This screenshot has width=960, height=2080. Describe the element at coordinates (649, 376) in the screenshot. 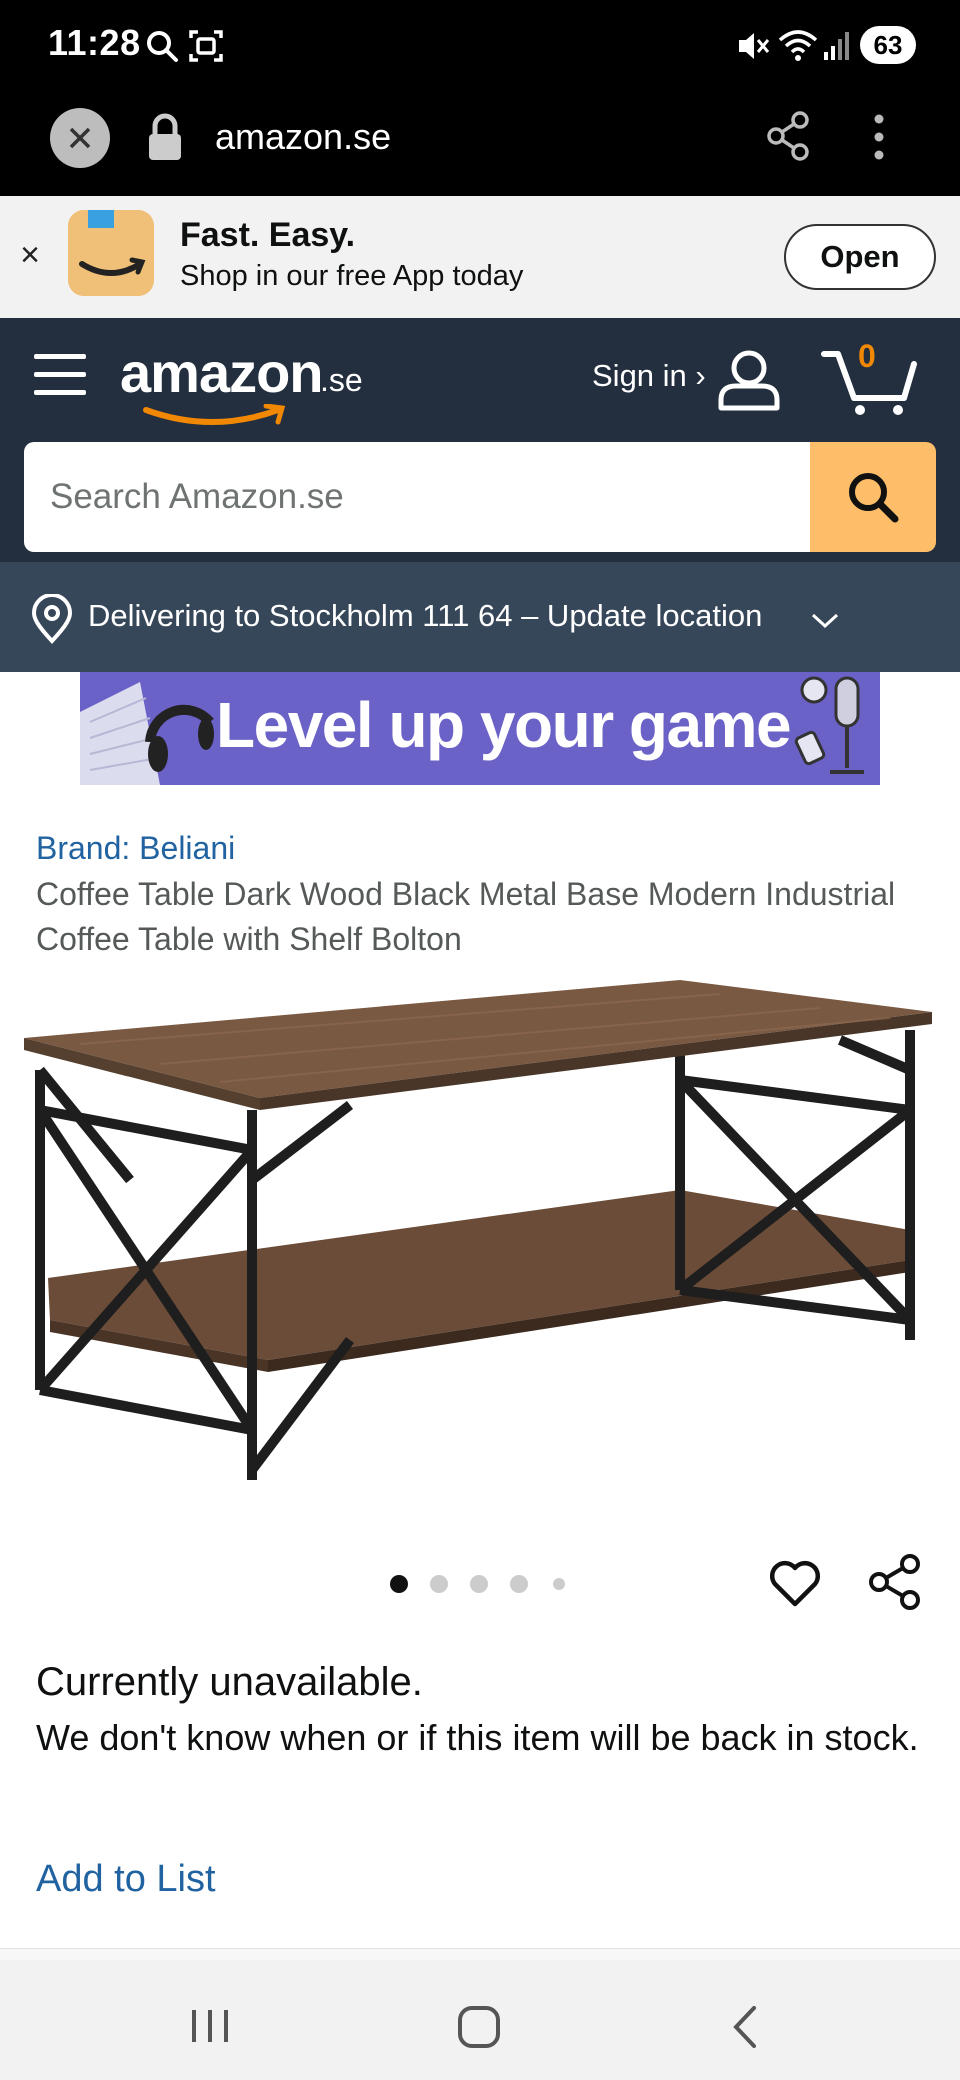

I see `sign-in-link: Sign in ›` at that location.